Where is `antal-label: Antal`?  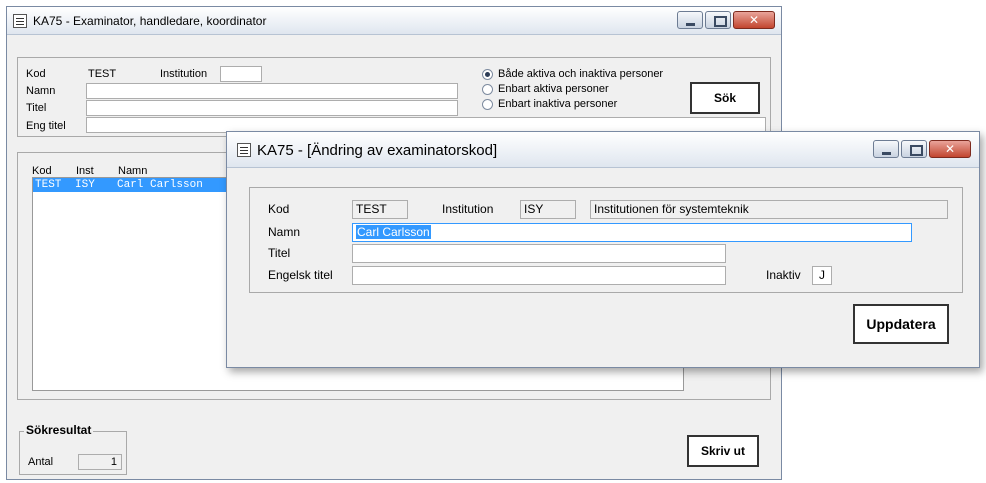 antal-label: Antal is located at coordinates (41, 462).